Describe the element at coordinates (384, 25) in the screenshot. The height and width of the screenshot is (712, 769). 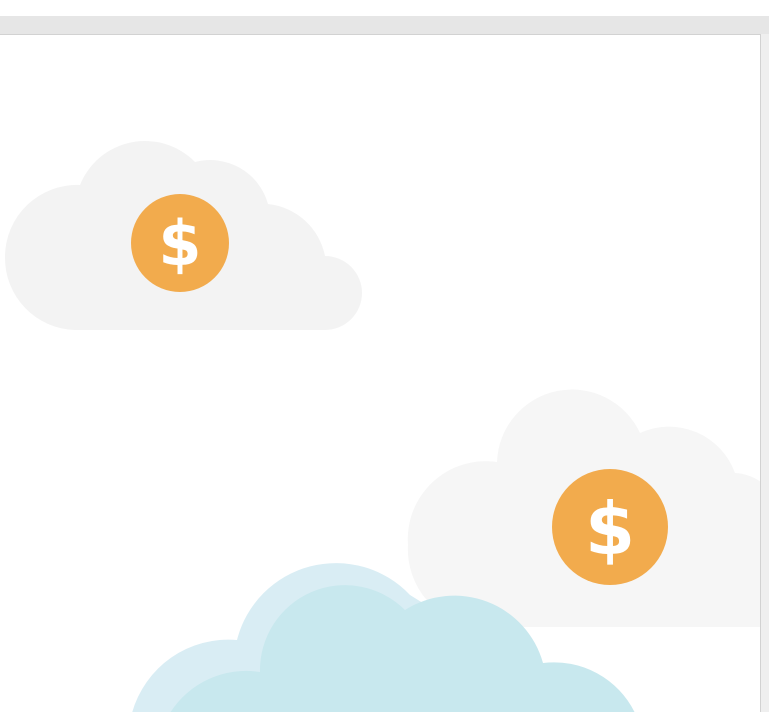
I see `header-band` at that location.